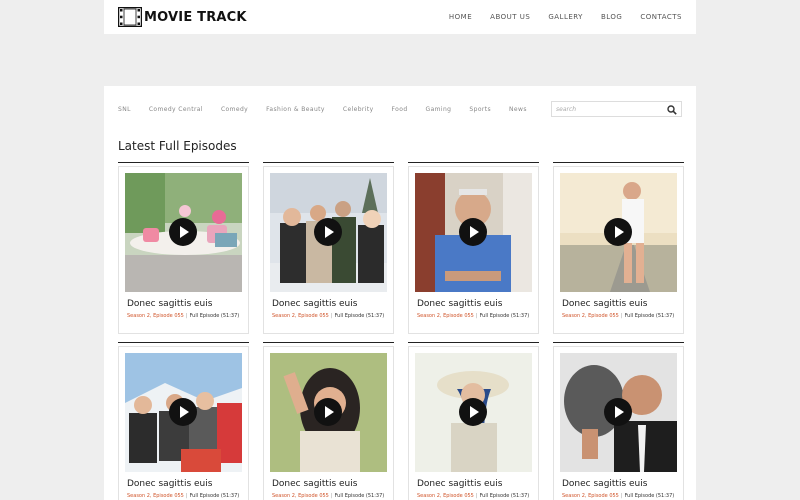  Describe the element at coordinates (295, 109) in the screenshot. I see `category-fashion-beauty: Fashion & Beauty` at that location.